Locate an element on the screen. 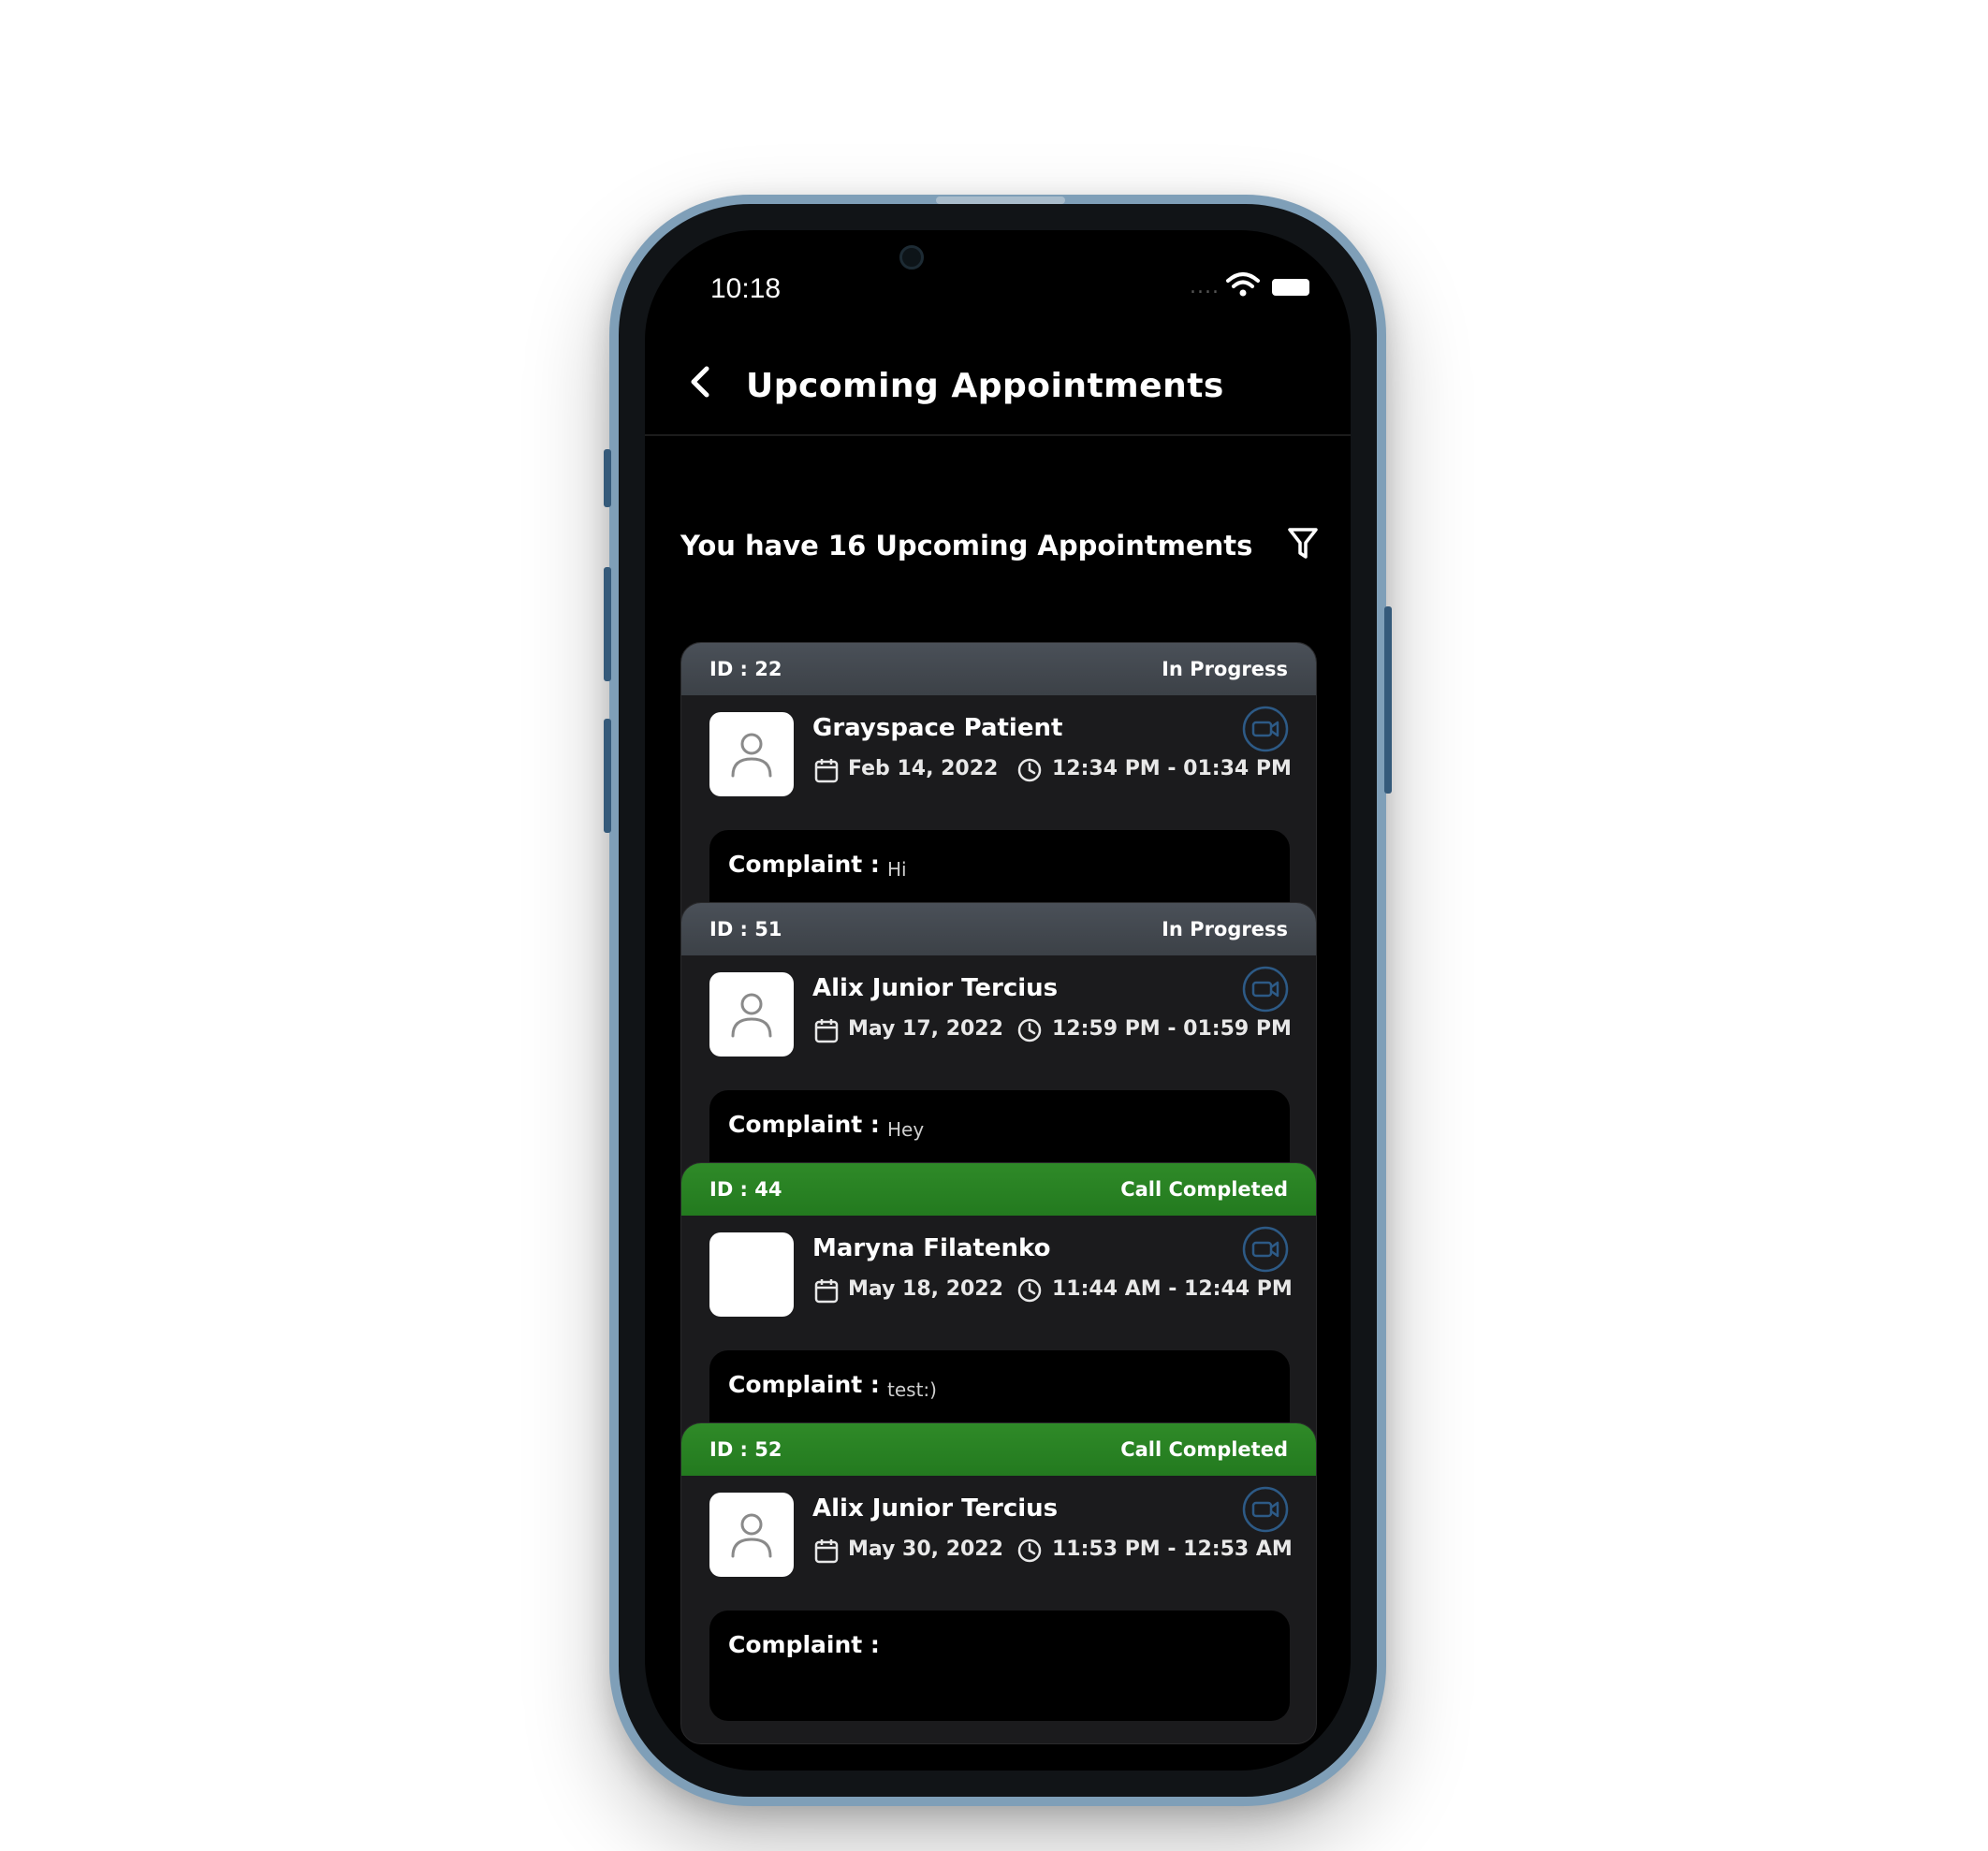 This screenshot has width=1988, height=1851. appointment-date: Feb 14, 2022 is located at coordinates (923, 768).